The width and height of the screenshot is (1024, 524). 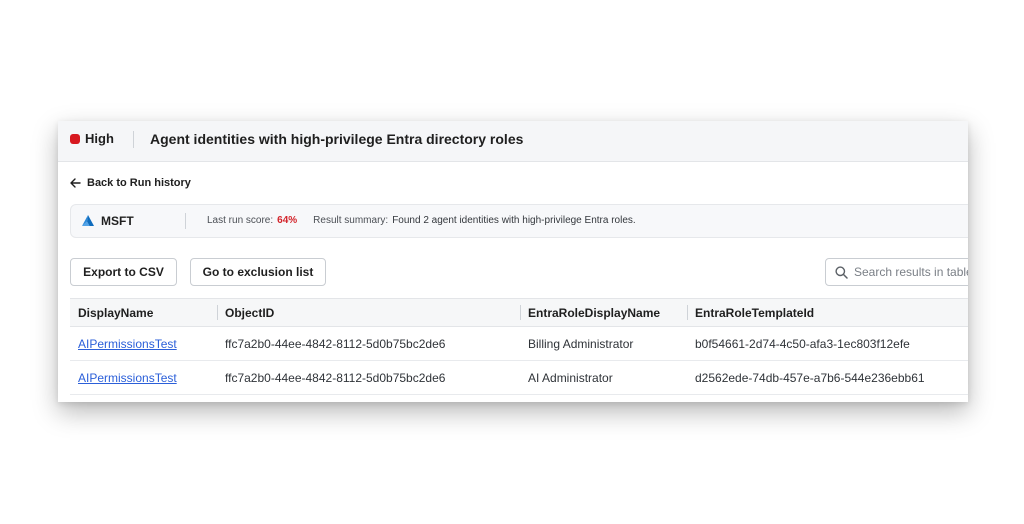 What do you see at coordinates (603, 377) in the screenshot?
I see `table-cell: AI Administrator` at bounding box center [603, 377].